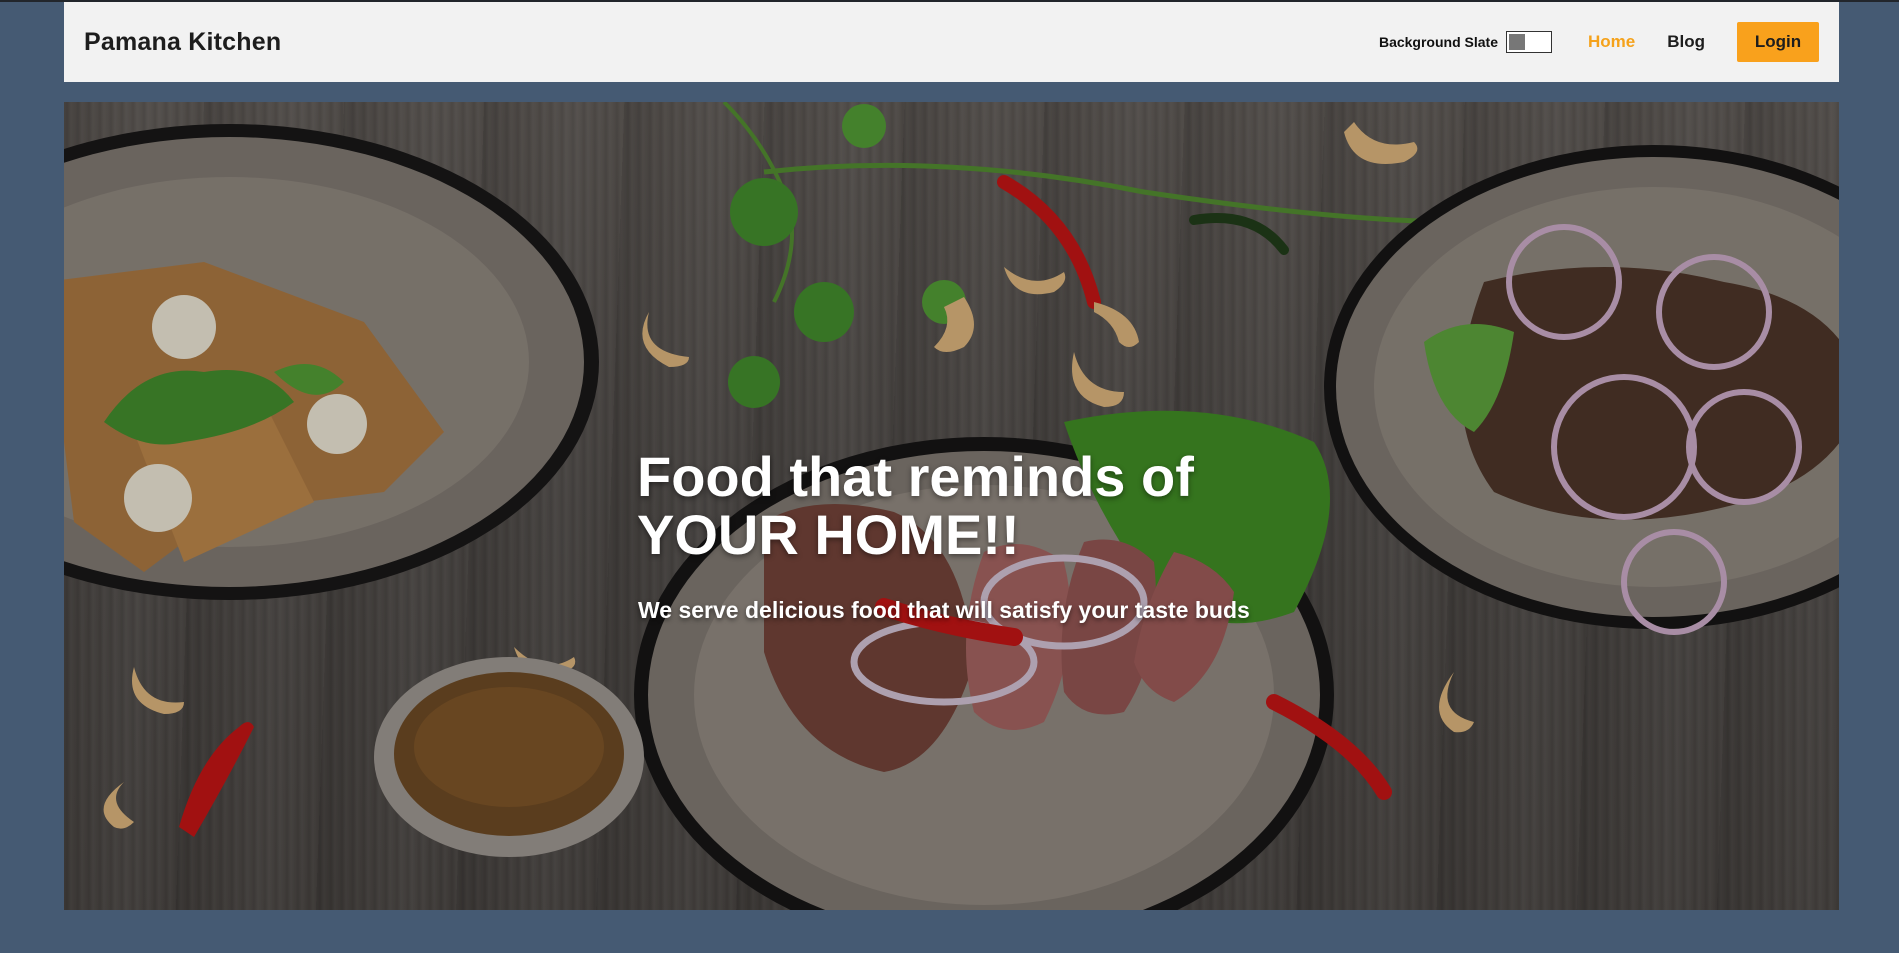 The image size is (1899, 953). Describe the element at coordinates (828, 534) in the screenshot. I see `hero-title-line-2: YOUR HOME!!` at that location.